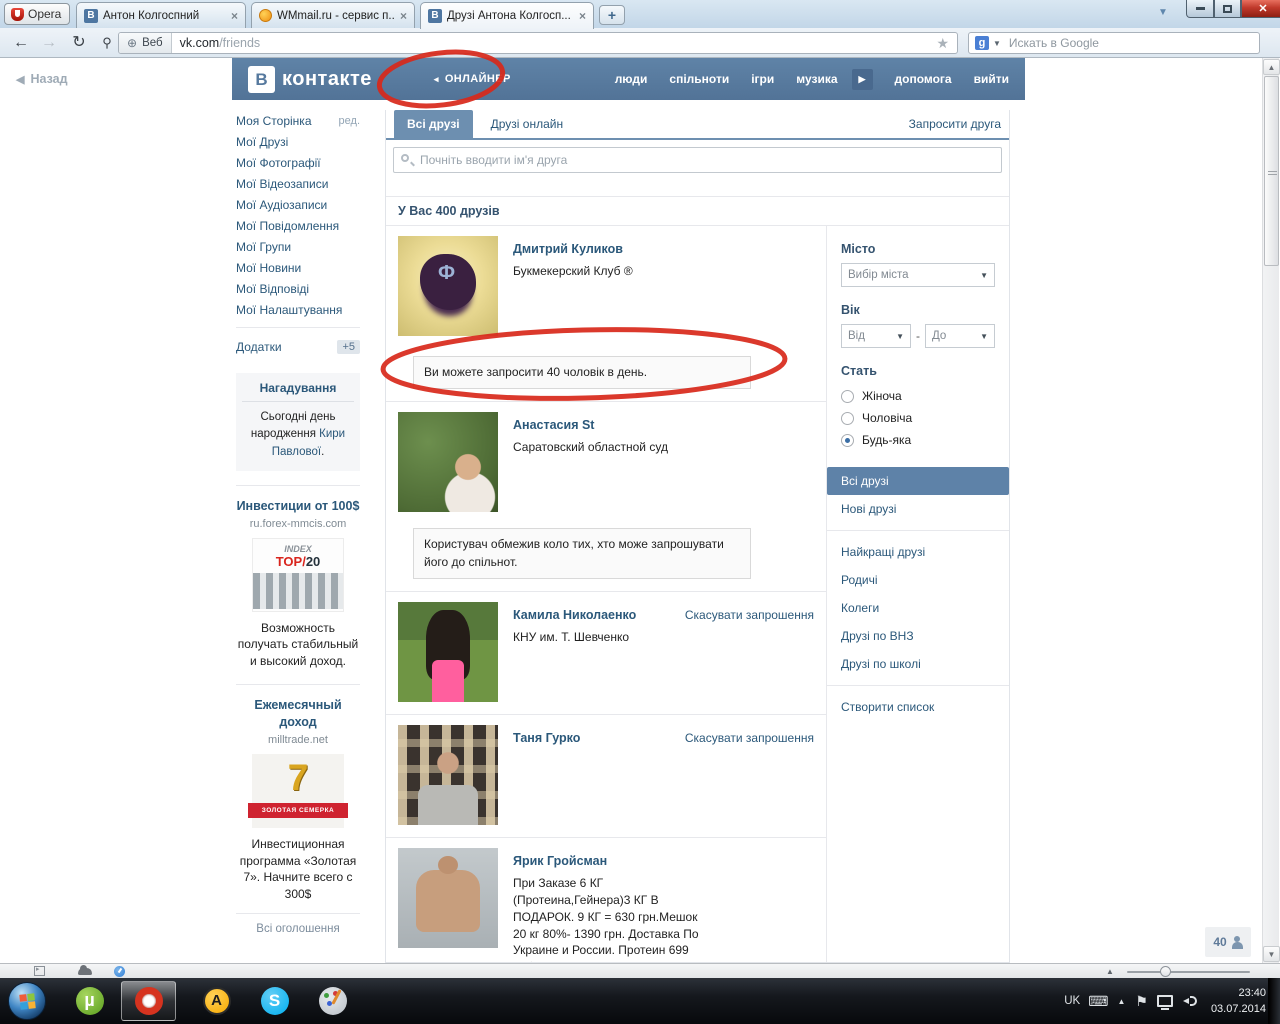  Describe the element at coordinates (79, 43) in the screenshot. I see `reload-button: ↻` at that location.